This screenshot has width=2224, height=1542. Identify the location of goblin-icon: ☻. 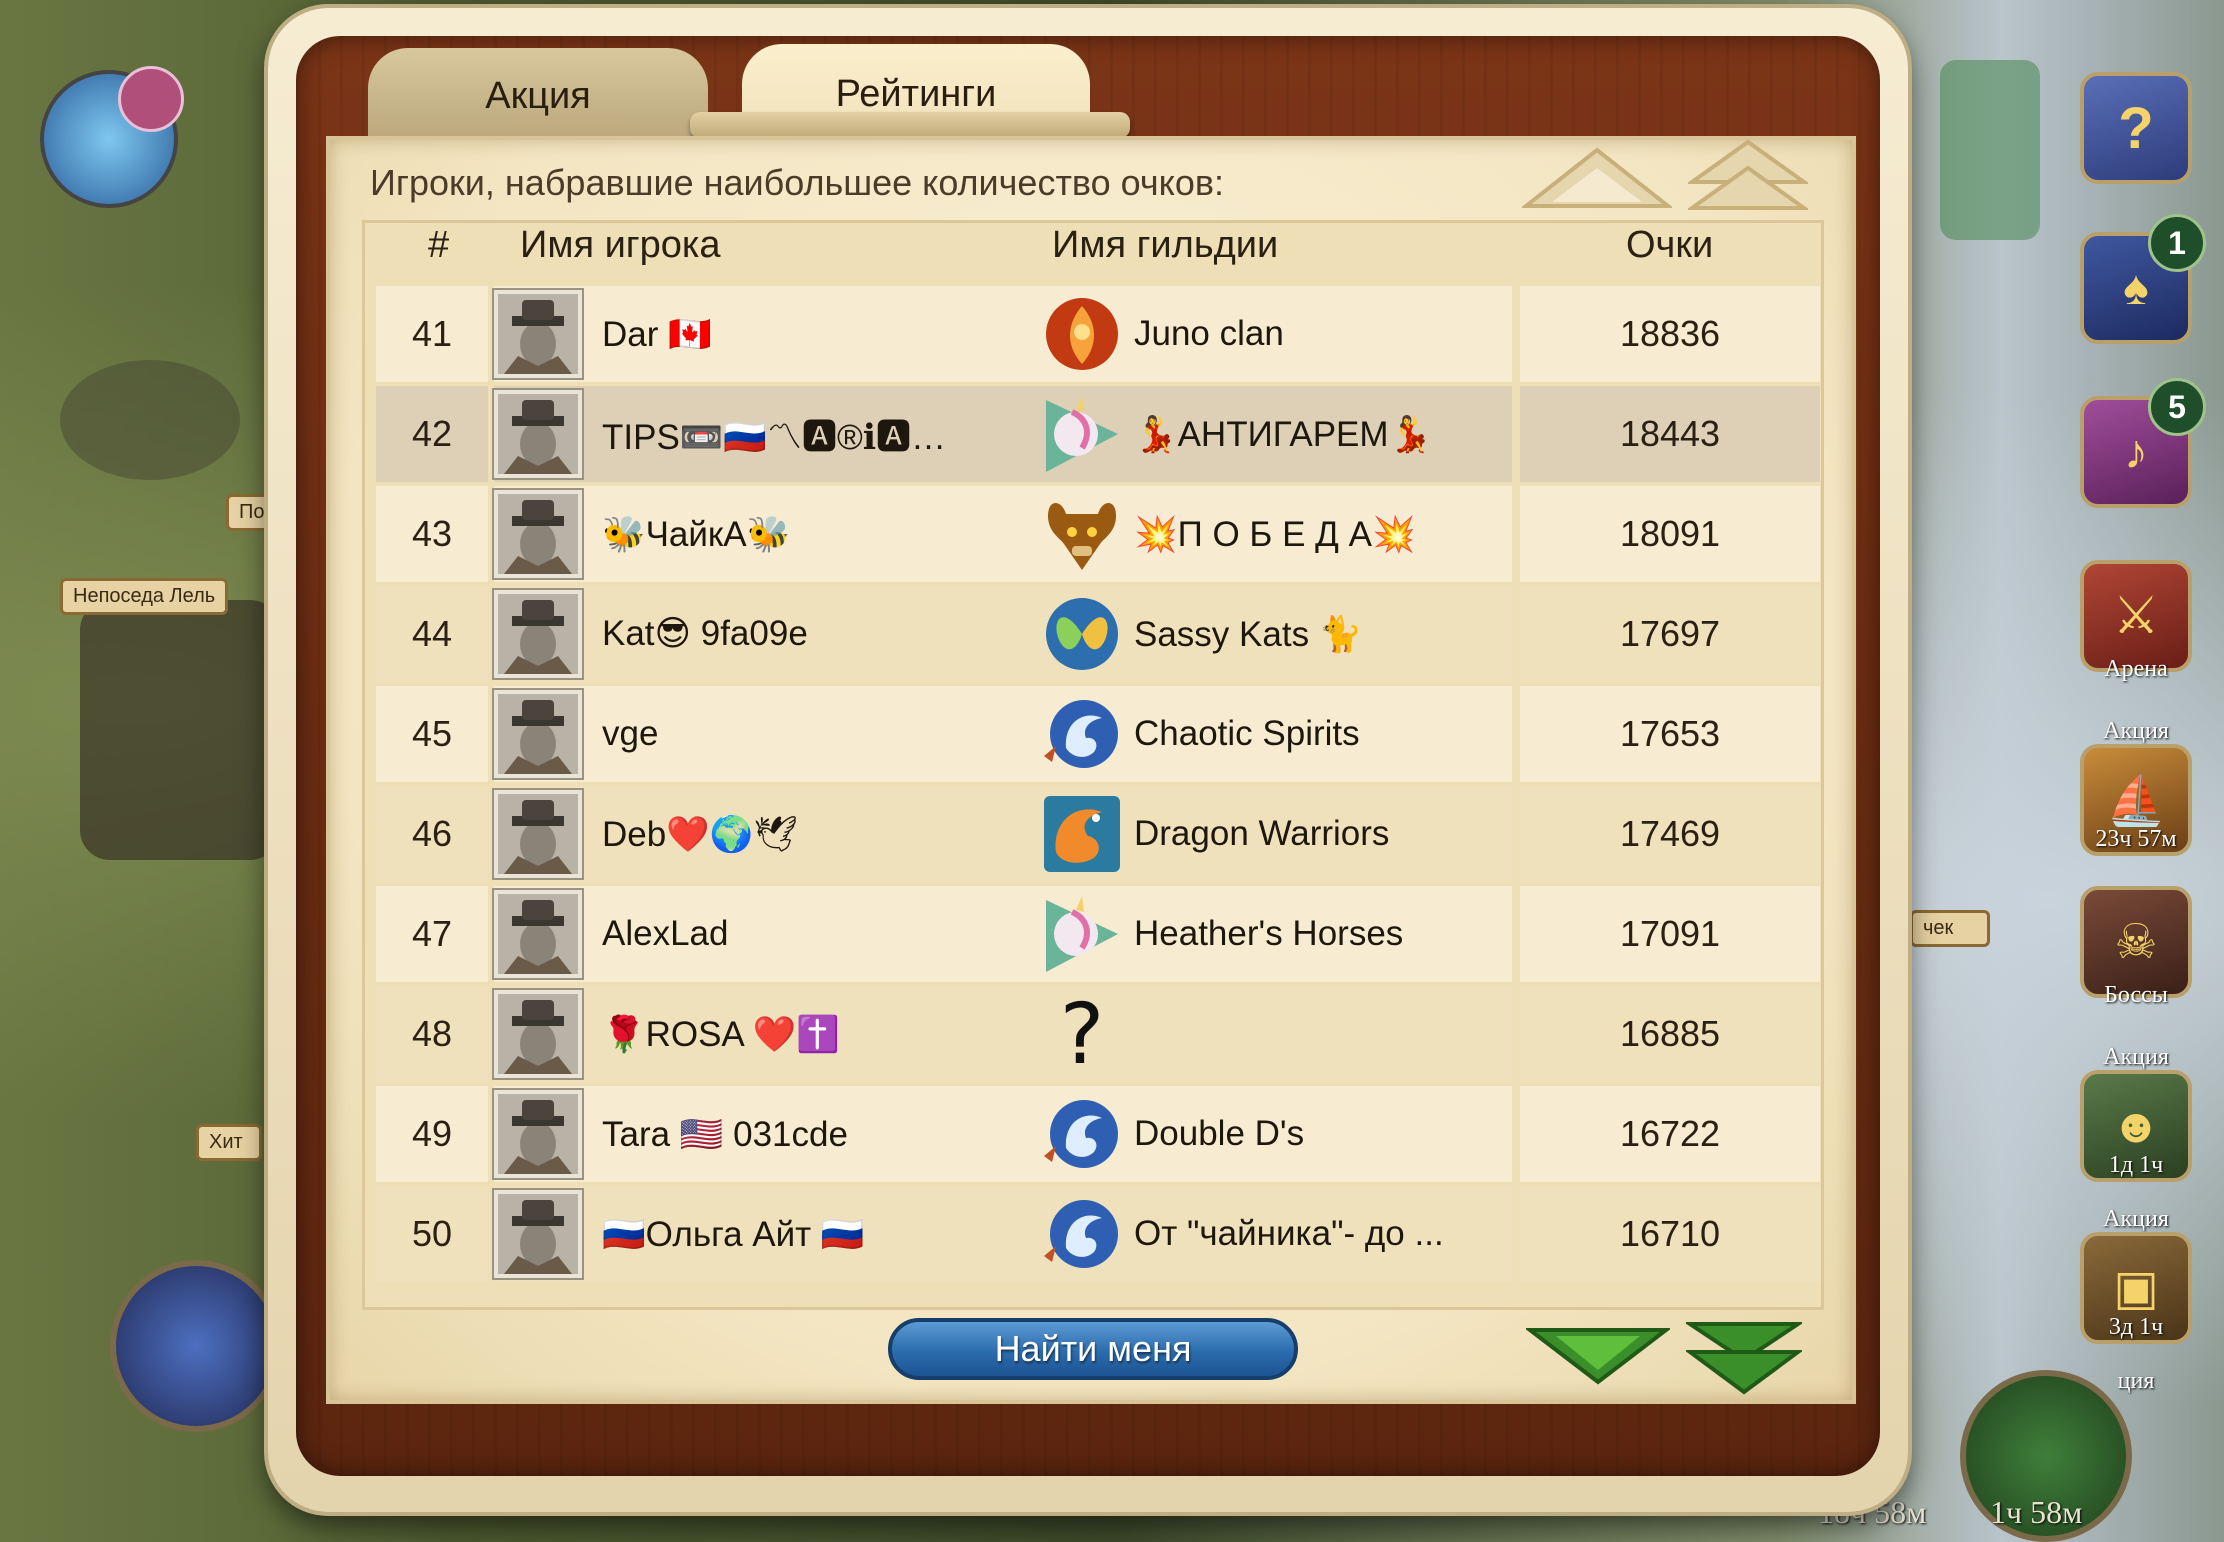
(2136, 1126).